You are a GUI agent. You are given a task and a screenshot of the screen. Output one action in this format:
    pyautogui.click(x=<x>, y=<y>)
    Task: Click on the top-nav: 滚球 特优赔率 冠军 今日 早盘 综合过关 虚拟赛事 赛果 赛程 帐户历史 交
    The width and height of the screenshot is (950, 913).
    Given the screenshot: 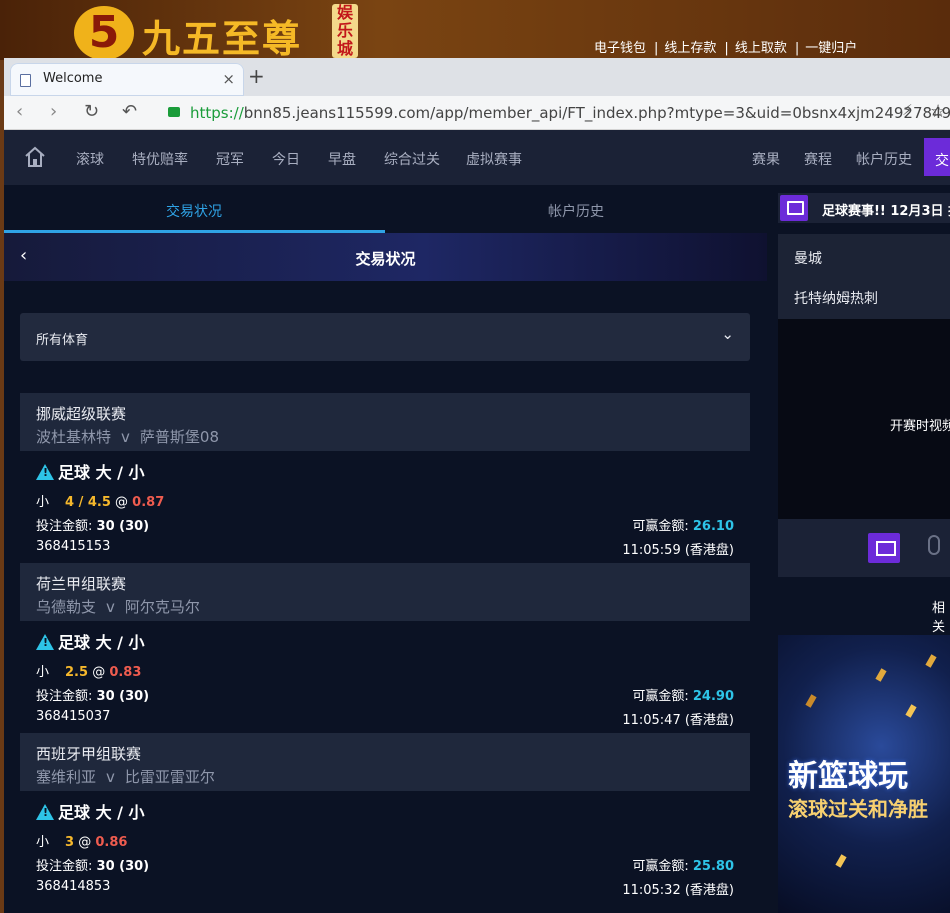 What is the action you would take?
    pyautogui.click(x=477, y=157)
    